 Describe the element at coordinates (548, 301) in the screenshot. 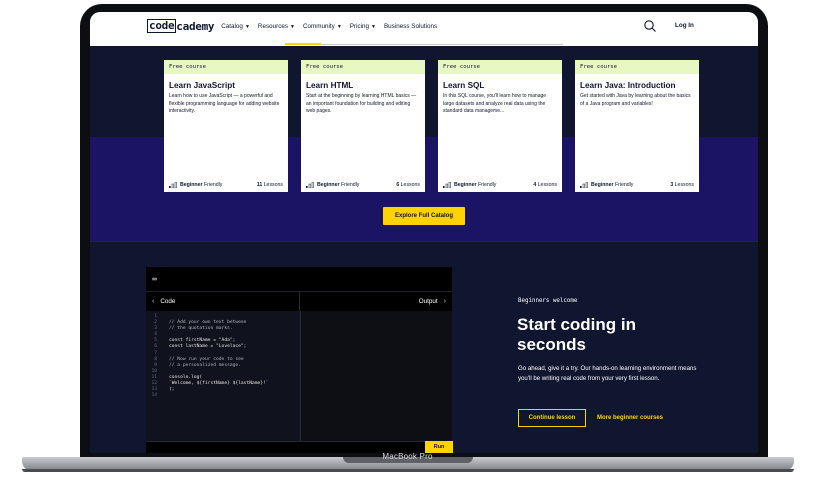

I see `hero-eyebrow: Beginners welcome` at that location.